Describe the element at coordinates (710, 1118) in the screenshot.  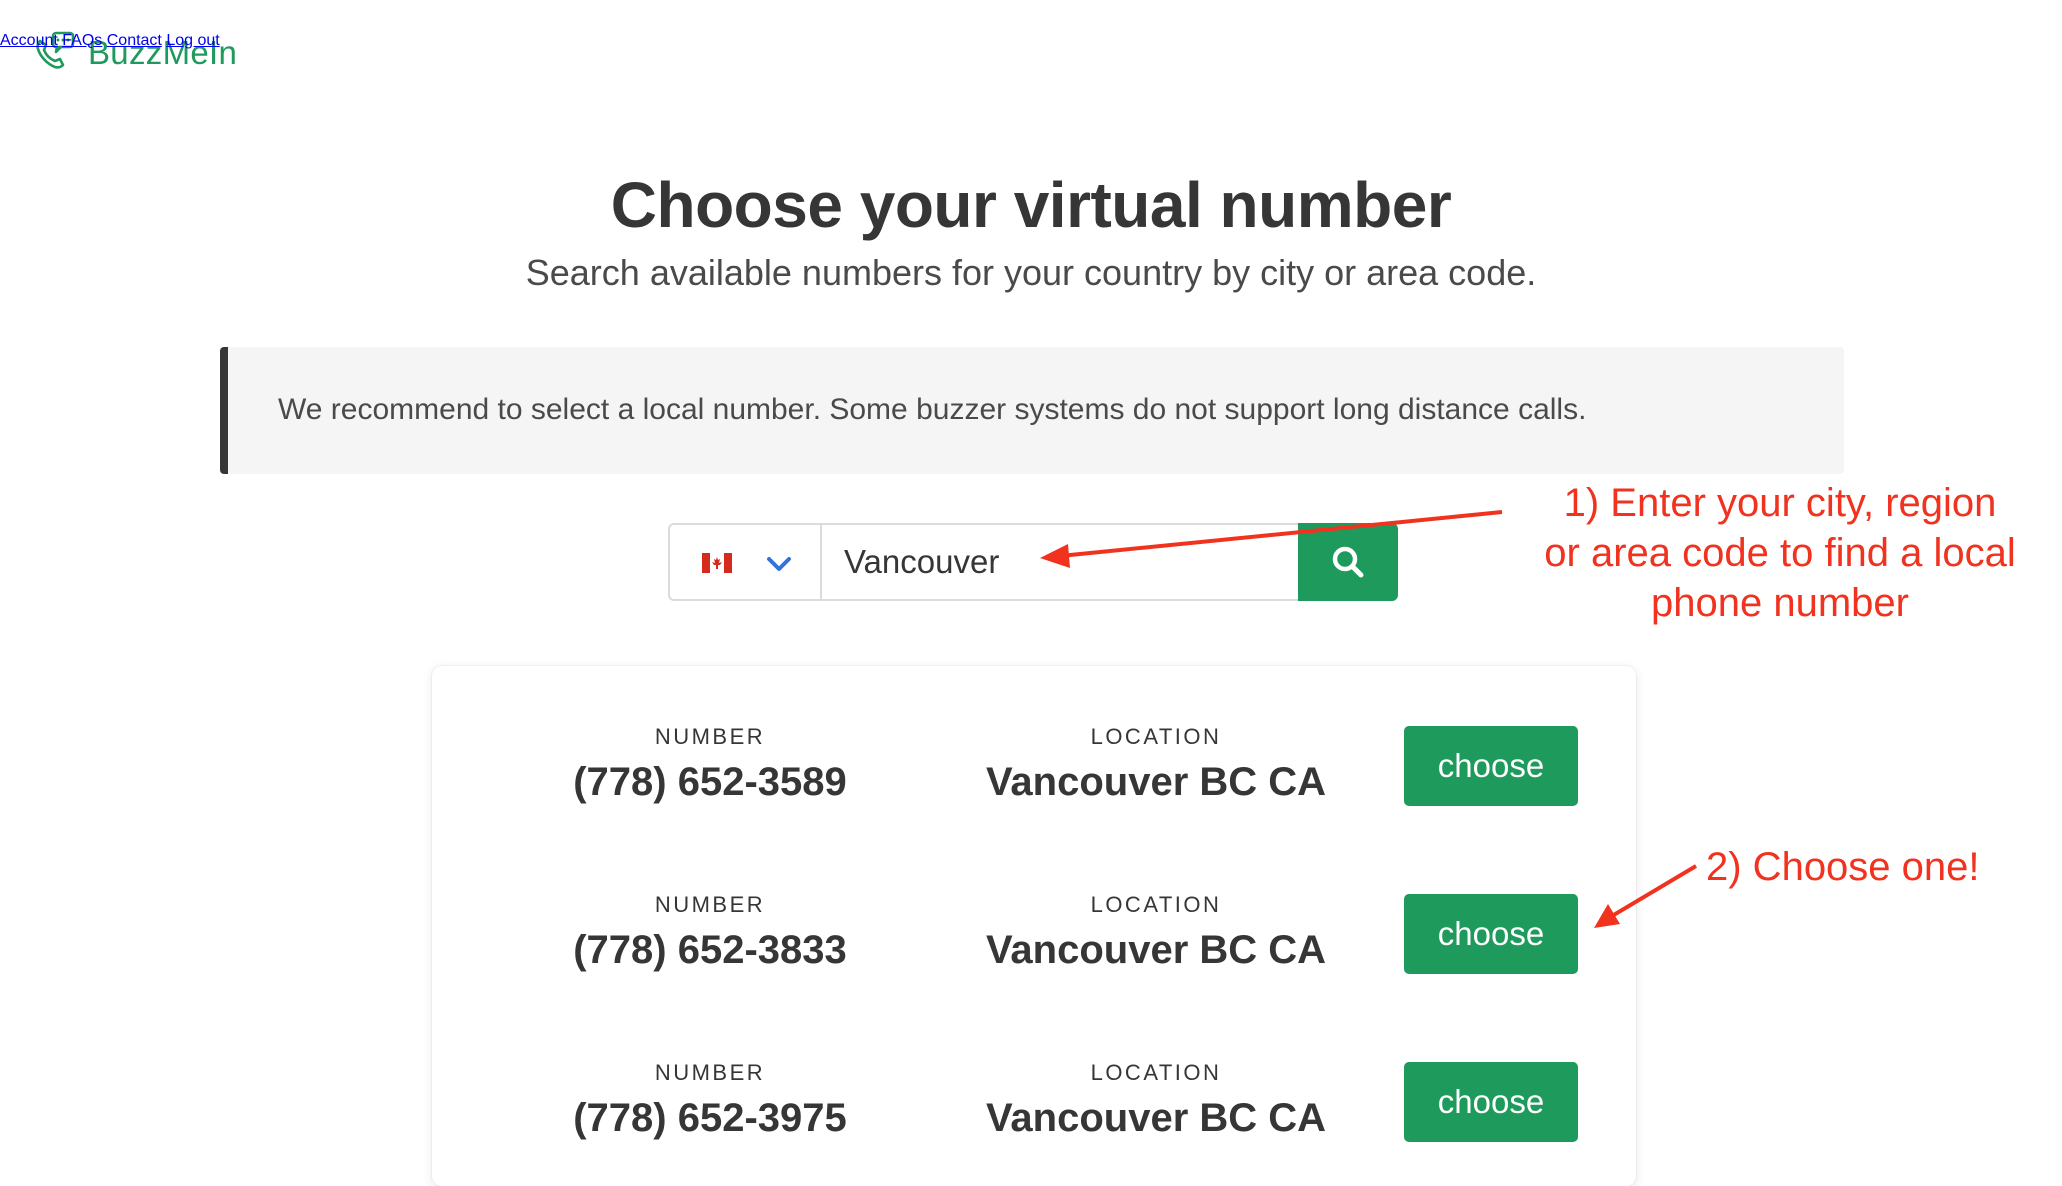
I see `phone-number: (778) 652-3975` at that location.